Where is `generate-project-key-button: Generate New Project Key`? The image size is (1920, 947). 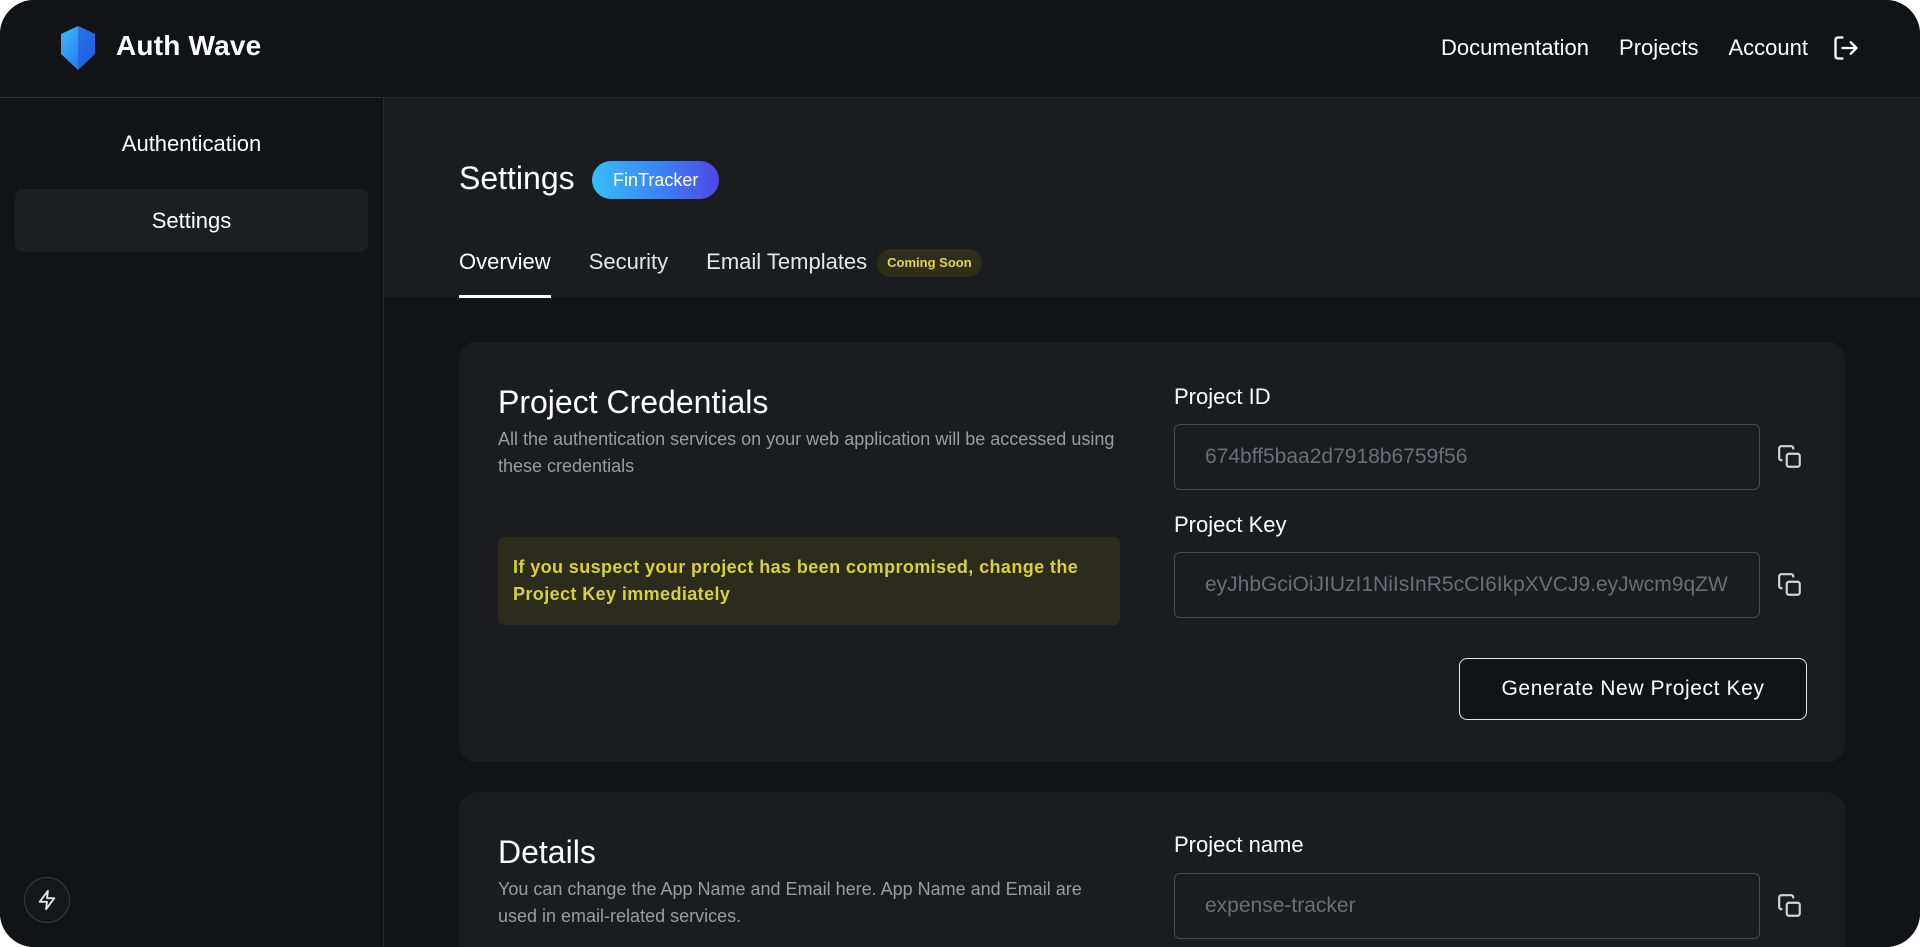 generate-project-key-button: Generate New Project Key is located at coordinates (1633, 689).